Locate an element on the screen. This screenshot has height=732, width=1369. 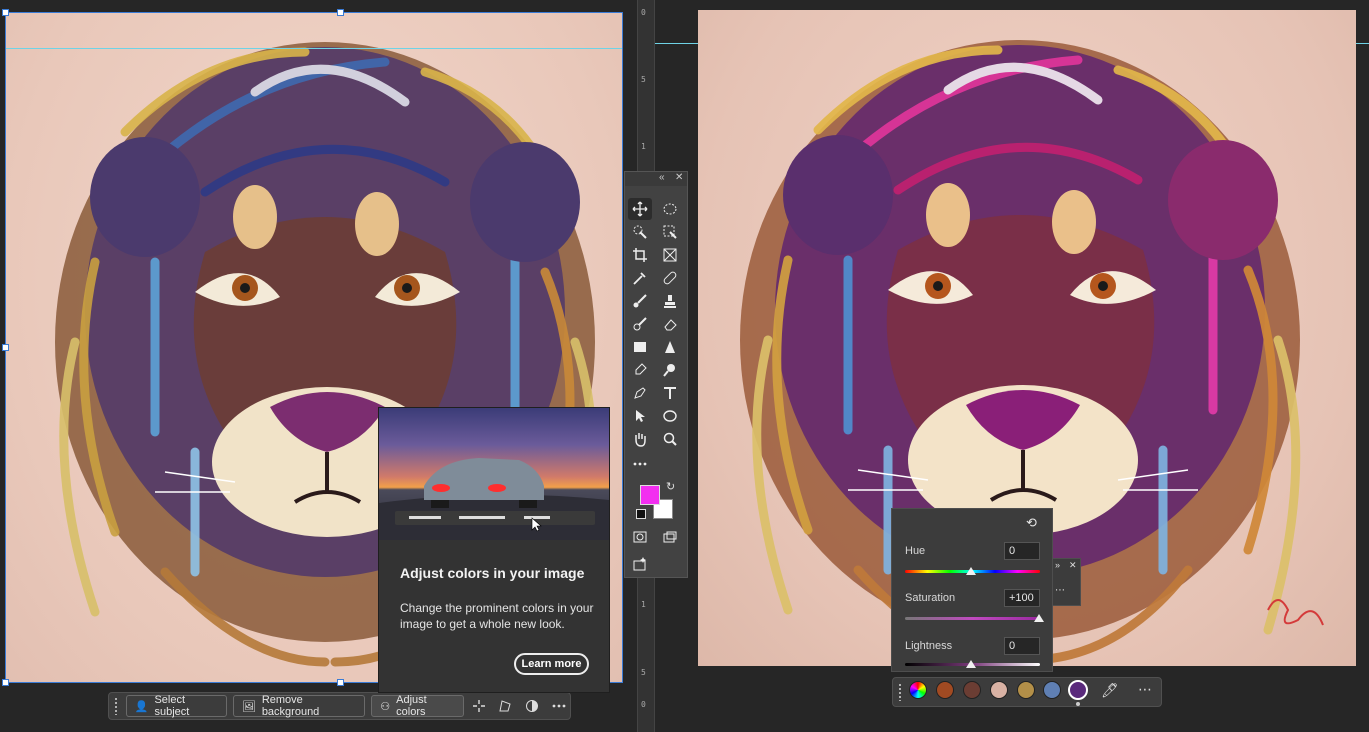
saturation-label: Saturation is located at coordinates (930, 598).